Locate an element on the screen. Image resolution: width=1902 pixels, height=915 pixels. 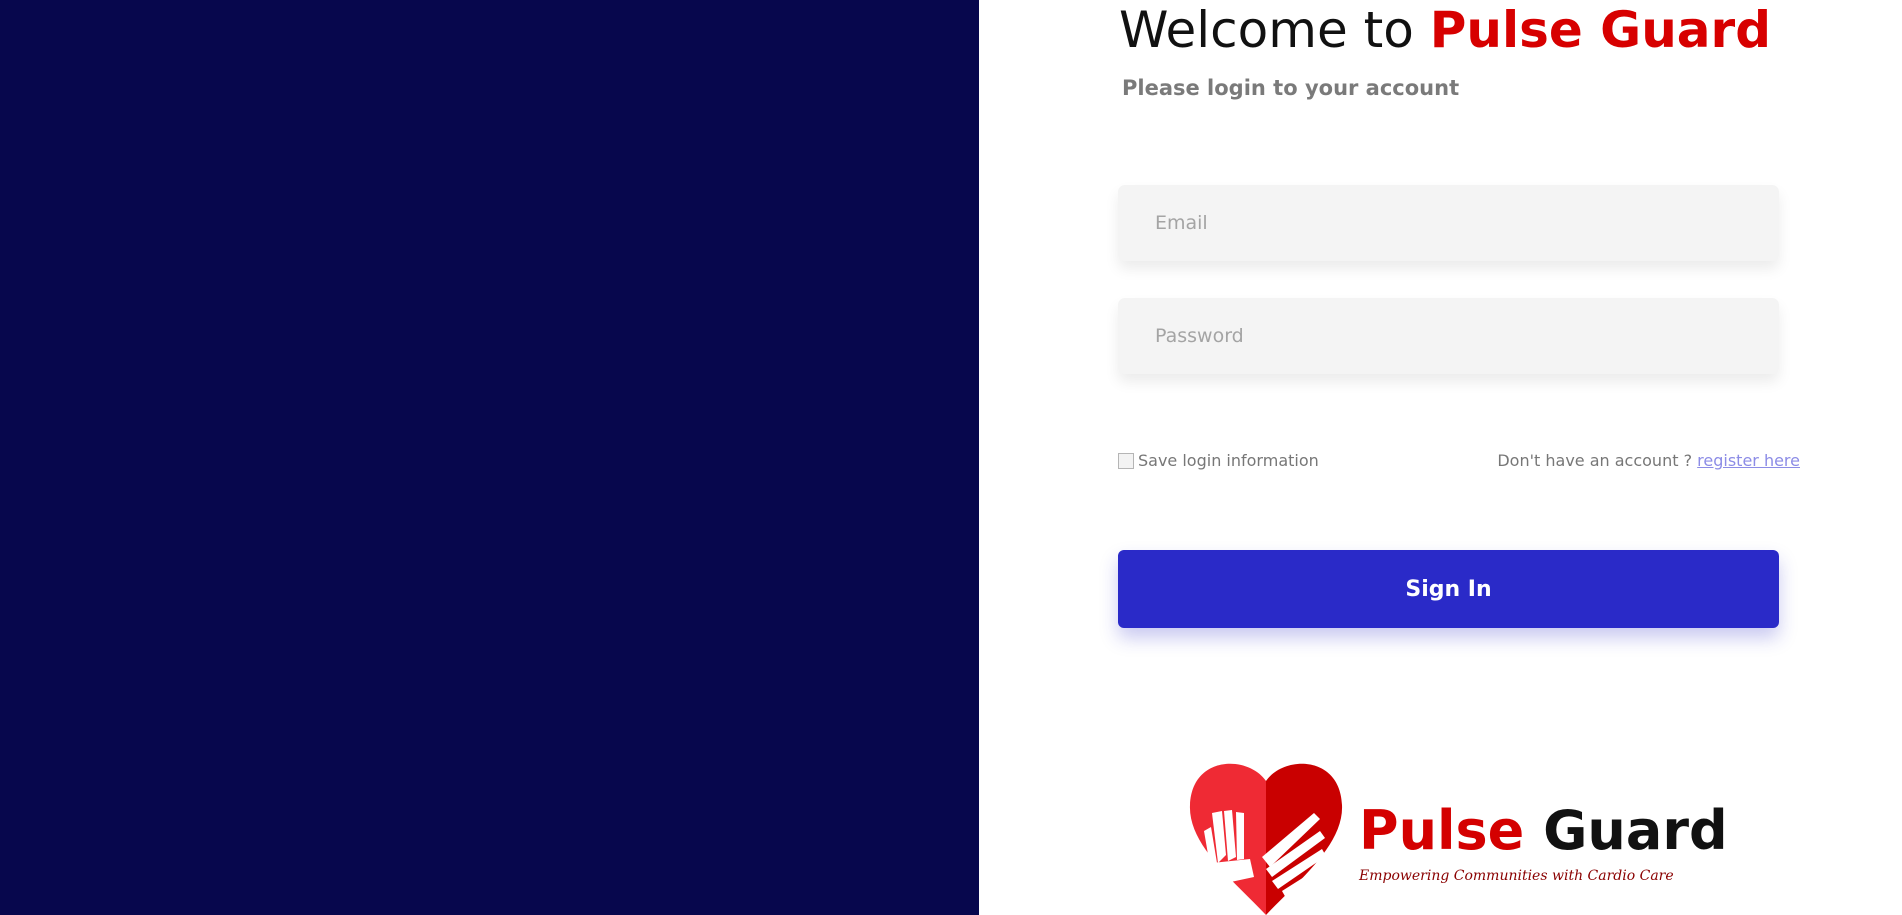
title-brand: Pulse Guard is located at coordinates (1600, 30).